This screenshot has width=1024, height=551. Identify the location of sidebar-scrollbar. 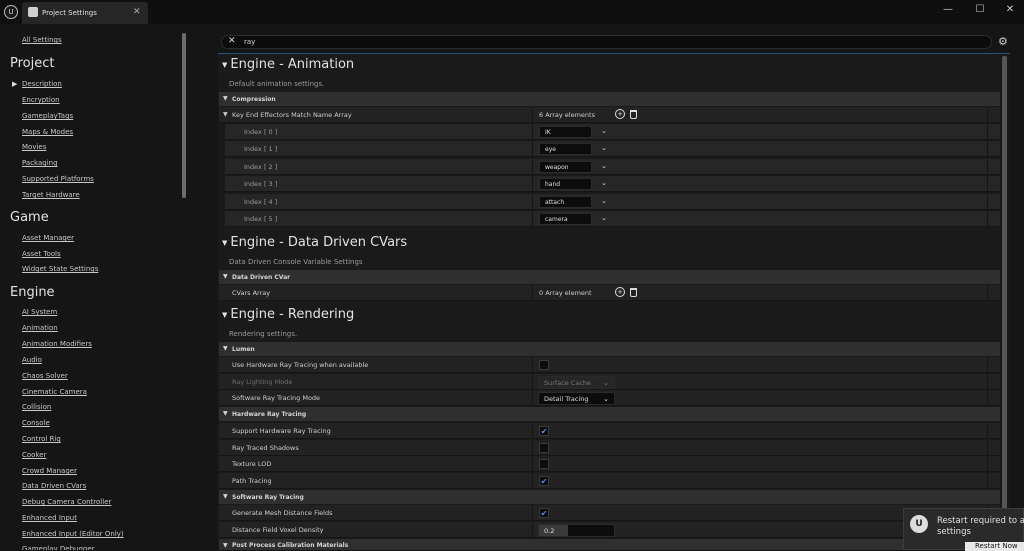
(184, 115).